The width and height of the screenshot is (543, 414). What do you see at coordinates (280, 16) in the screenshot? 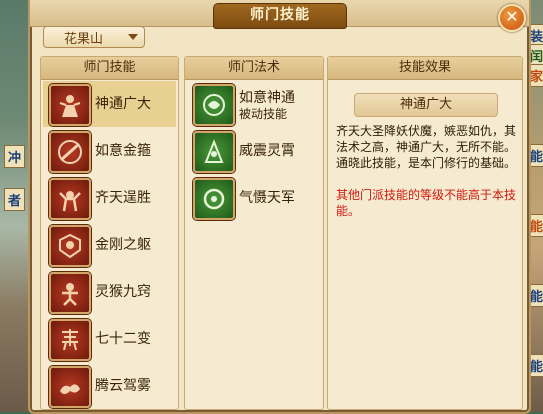
I see `window-title: 师门技能` at bounding box center [280, 16].